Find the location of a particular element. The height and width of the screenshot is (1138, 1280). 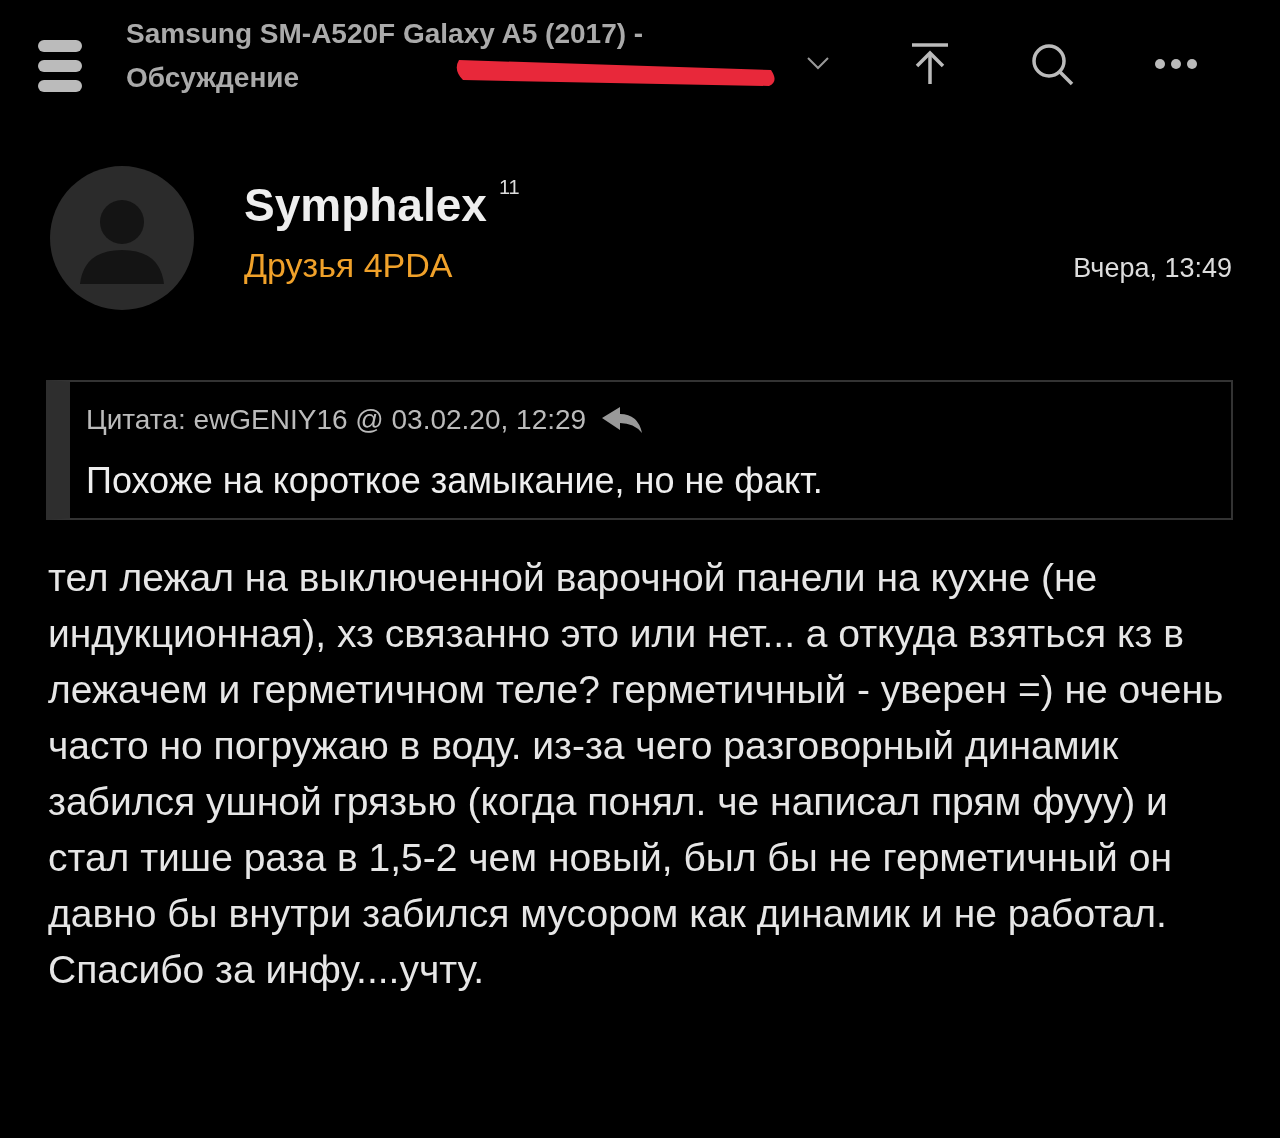

author-name: Symphalex is located at coordinates (365, 205).